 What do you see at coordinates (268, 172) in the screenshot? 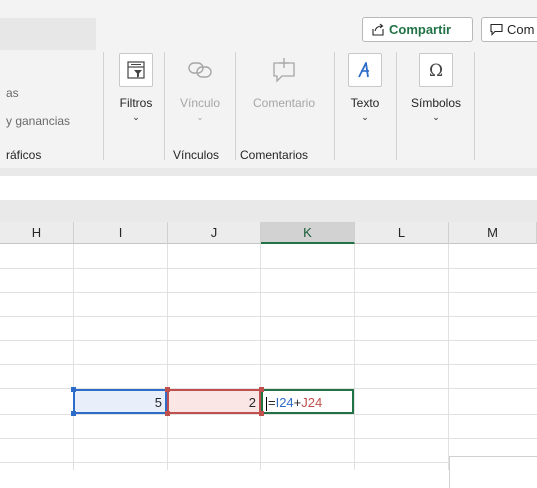
I see `ribbon-bottom-strip` at bounding box center [268, 172].